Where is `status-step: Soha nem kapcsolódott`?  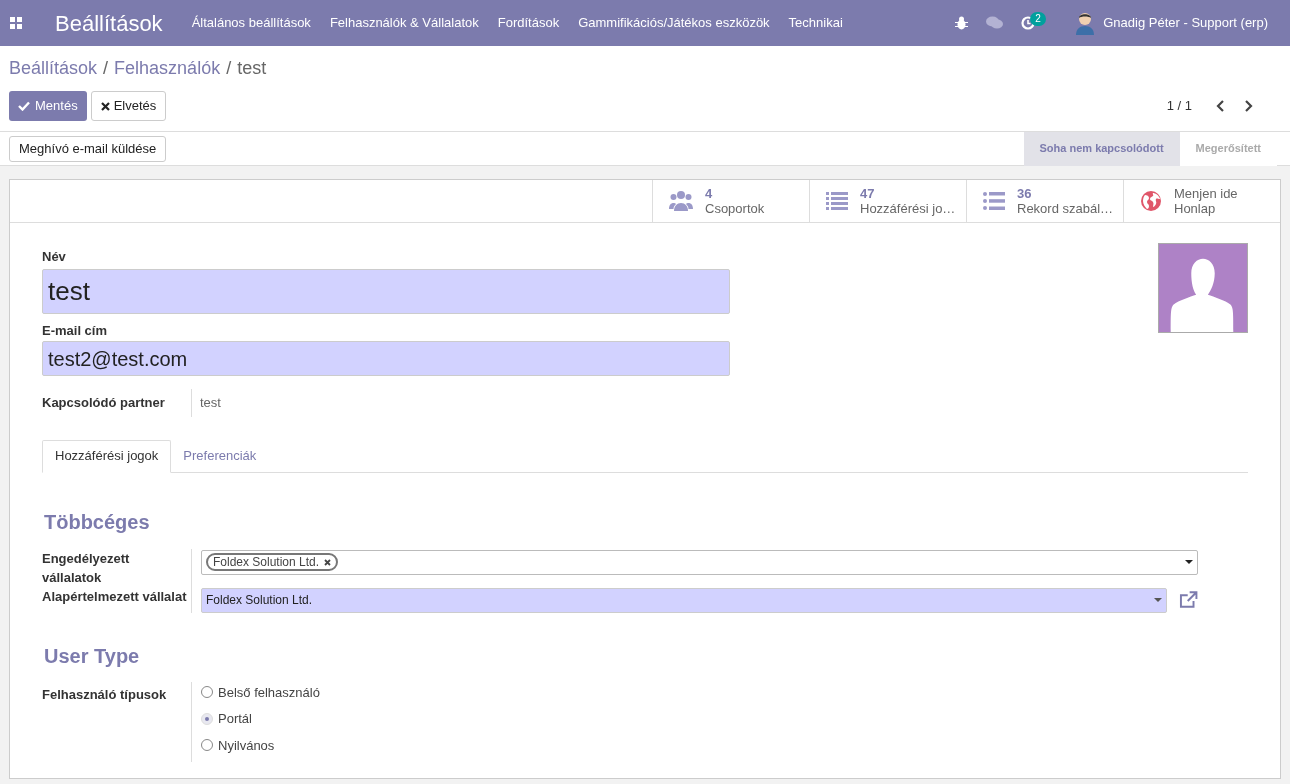
status-step: Soha nem kapcsolódott is located at coordinates (1101, 148).